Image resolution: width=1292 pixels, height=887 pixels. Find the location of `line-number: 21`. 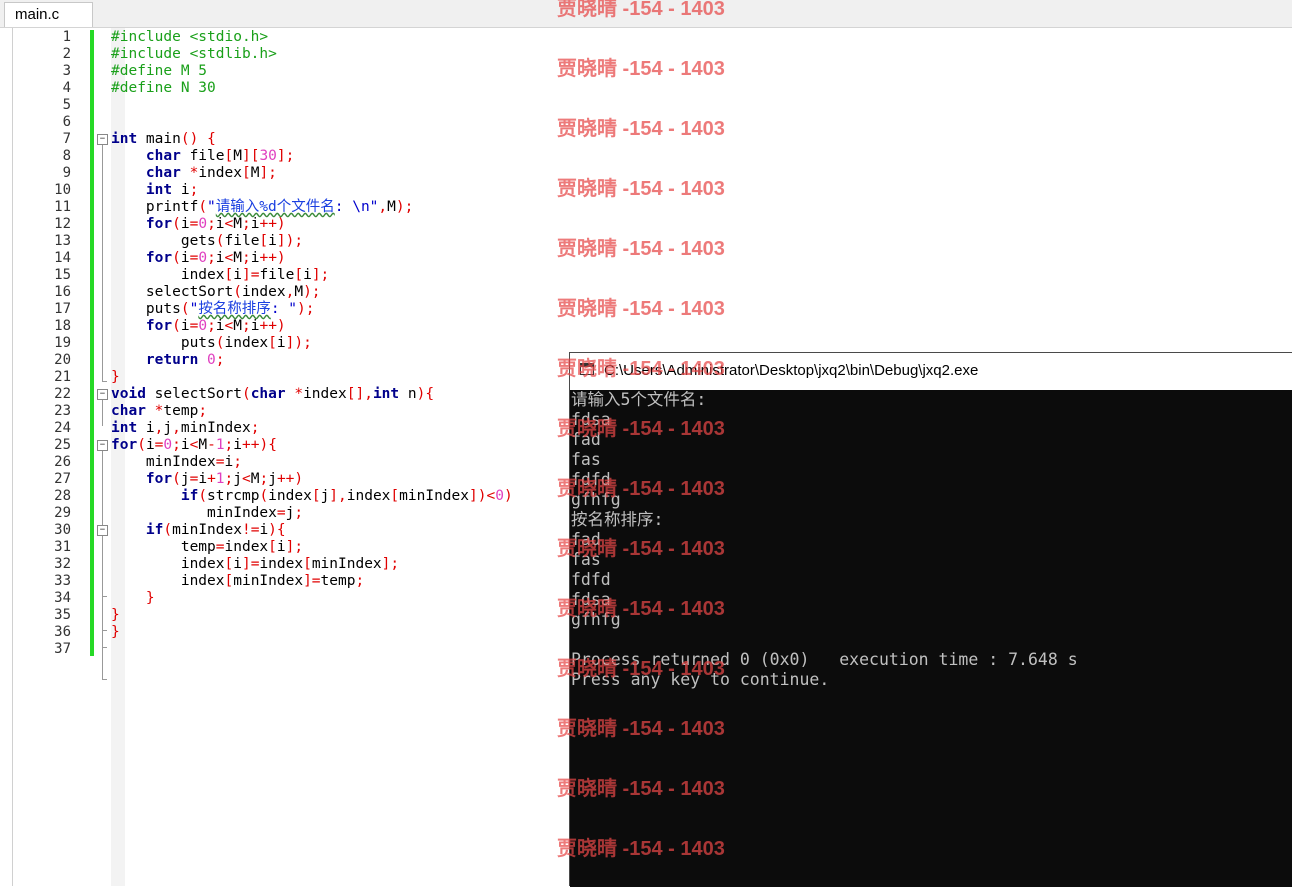

line-number: 21 is located at coordinates (62, 377).